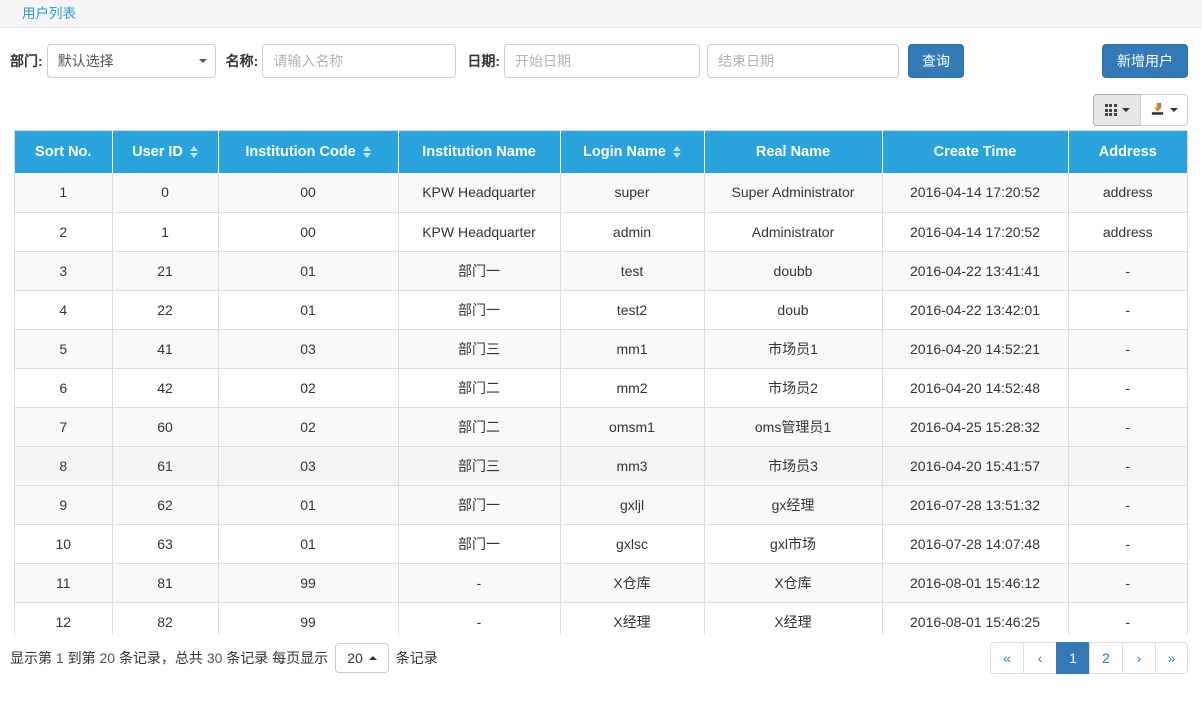 Image resolution: width=1202 pixels, height=706 pixels. I want to click on page-size-dropdown: 20, so click(362, 658).